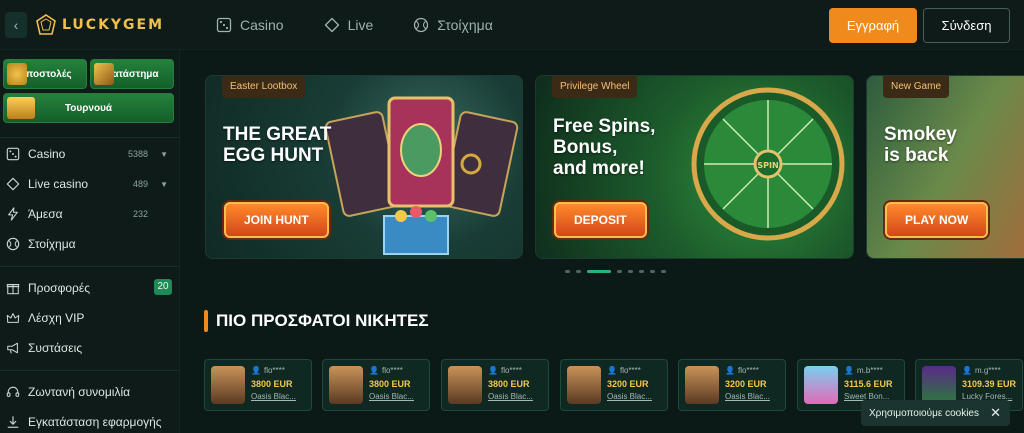 The image size is (1024, 433). I want to click on ball-icon, so click(13, 244).